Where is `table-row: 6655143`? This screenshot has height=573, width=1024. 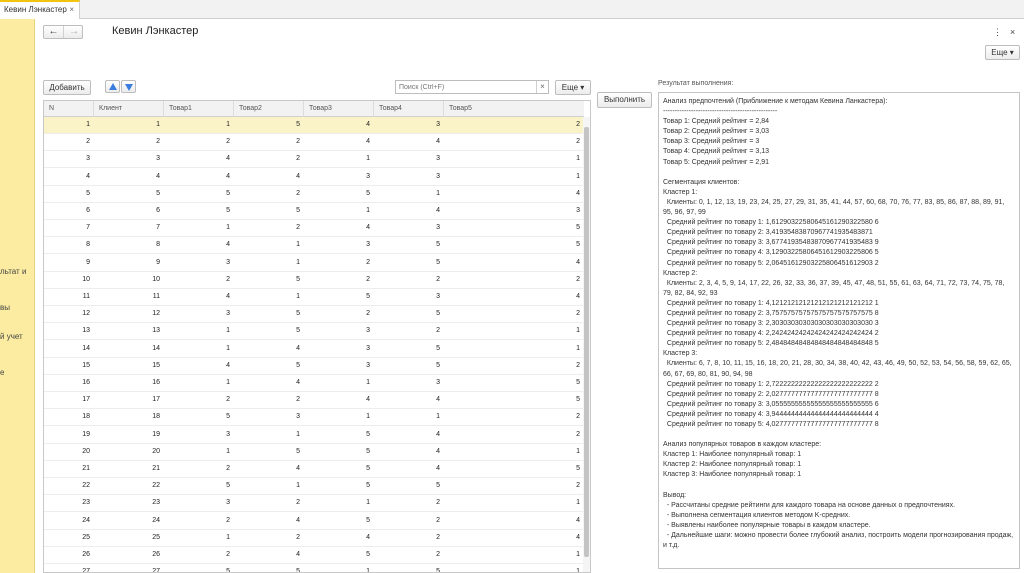 table-row: 6655143 is located at coordinates (314, 211).